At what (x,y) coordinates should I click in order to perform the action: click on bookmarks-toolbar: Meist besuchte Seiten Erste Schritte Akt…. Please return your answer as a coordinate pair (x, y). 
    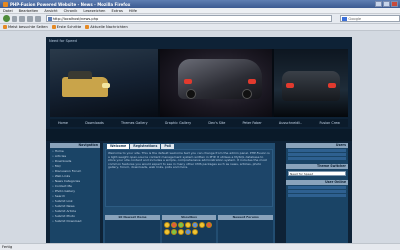
    Looking at the image, I should click on (200, 27).